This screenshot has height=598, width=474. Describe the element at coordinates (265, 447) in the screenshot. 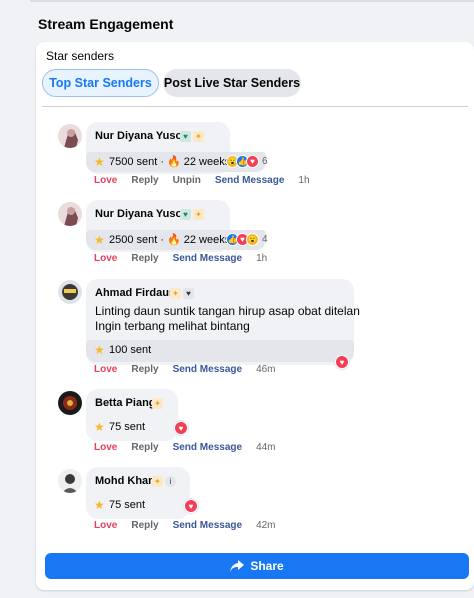

I see `timestamp: 44m` at that location.